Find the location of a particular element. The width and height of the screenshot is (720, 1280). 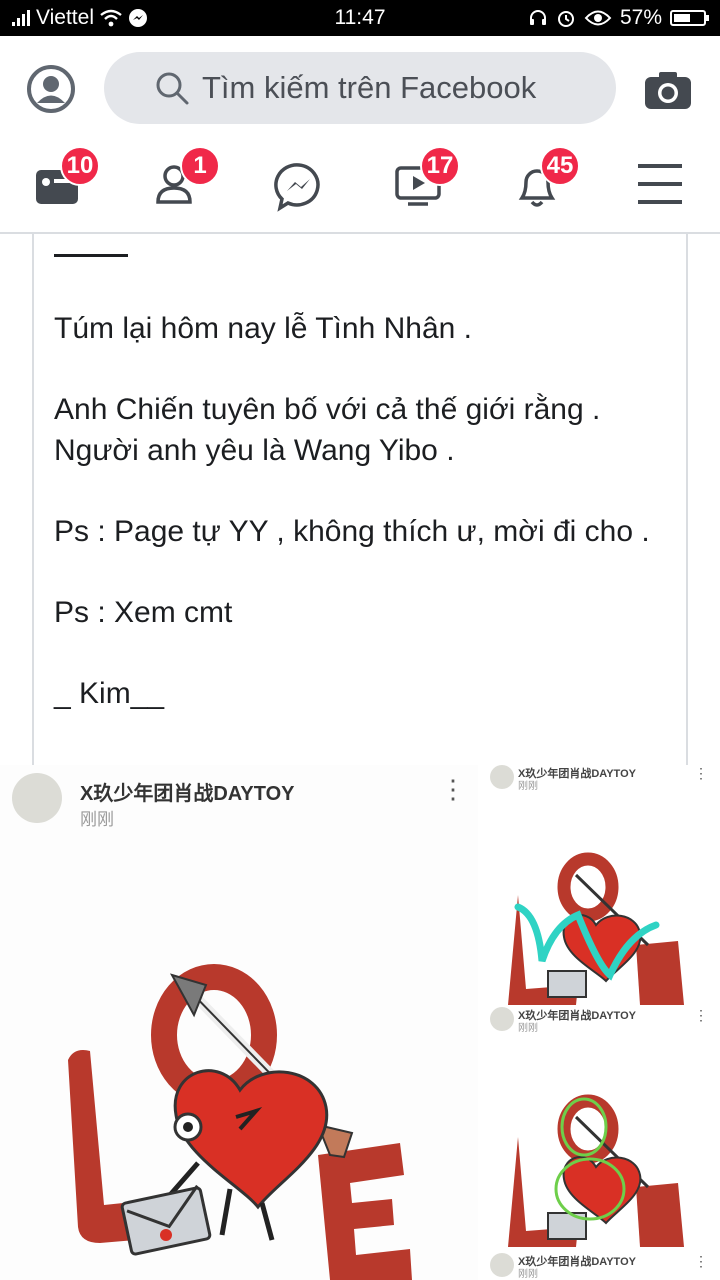

tab-news-feed: 10 is located at coordinates (59, 185).